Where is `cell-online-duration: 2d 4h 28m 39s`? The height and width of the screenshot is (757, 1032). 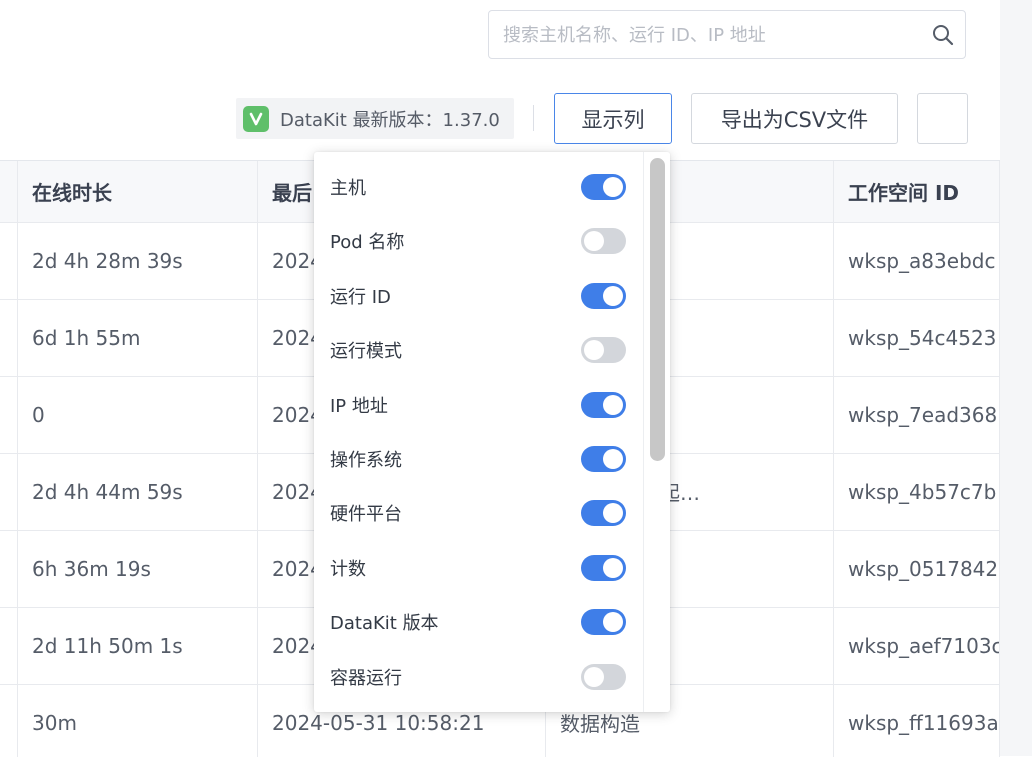
cell-online-duration: 2d 4h 28m 39s is located at coordinates (138, 260).